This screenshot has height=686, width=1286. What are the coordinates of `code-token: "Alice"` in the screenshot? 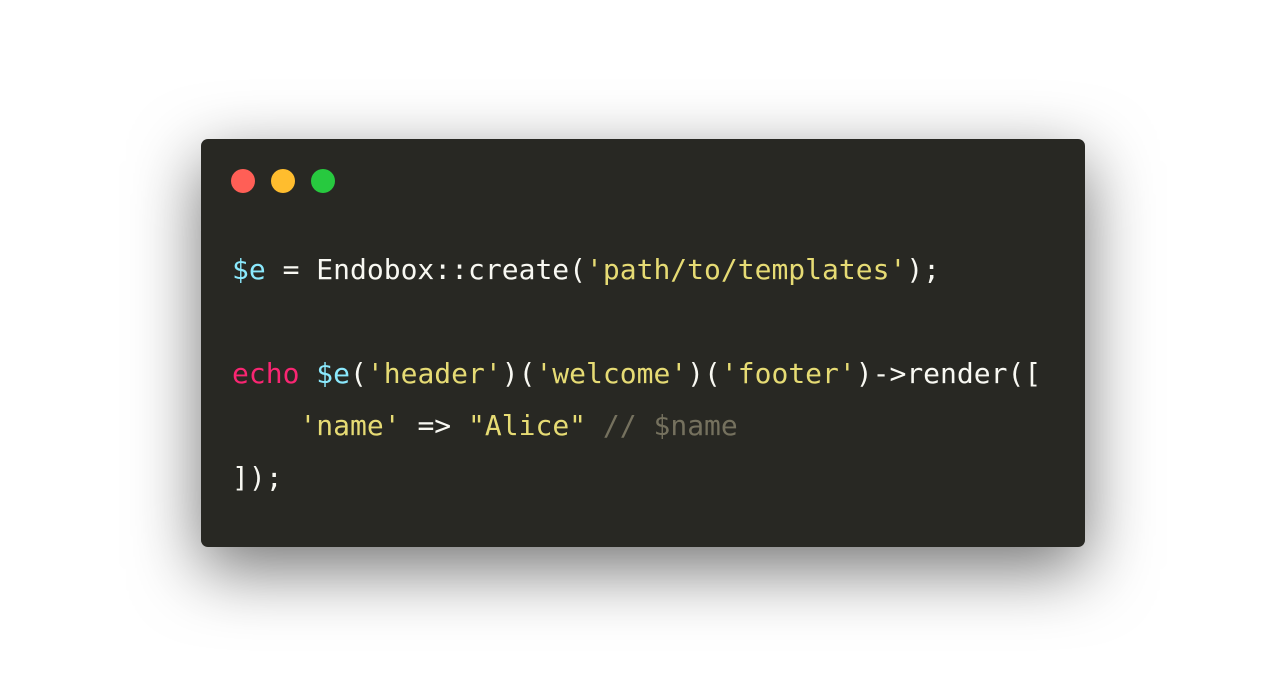 It's located at (527, 425).